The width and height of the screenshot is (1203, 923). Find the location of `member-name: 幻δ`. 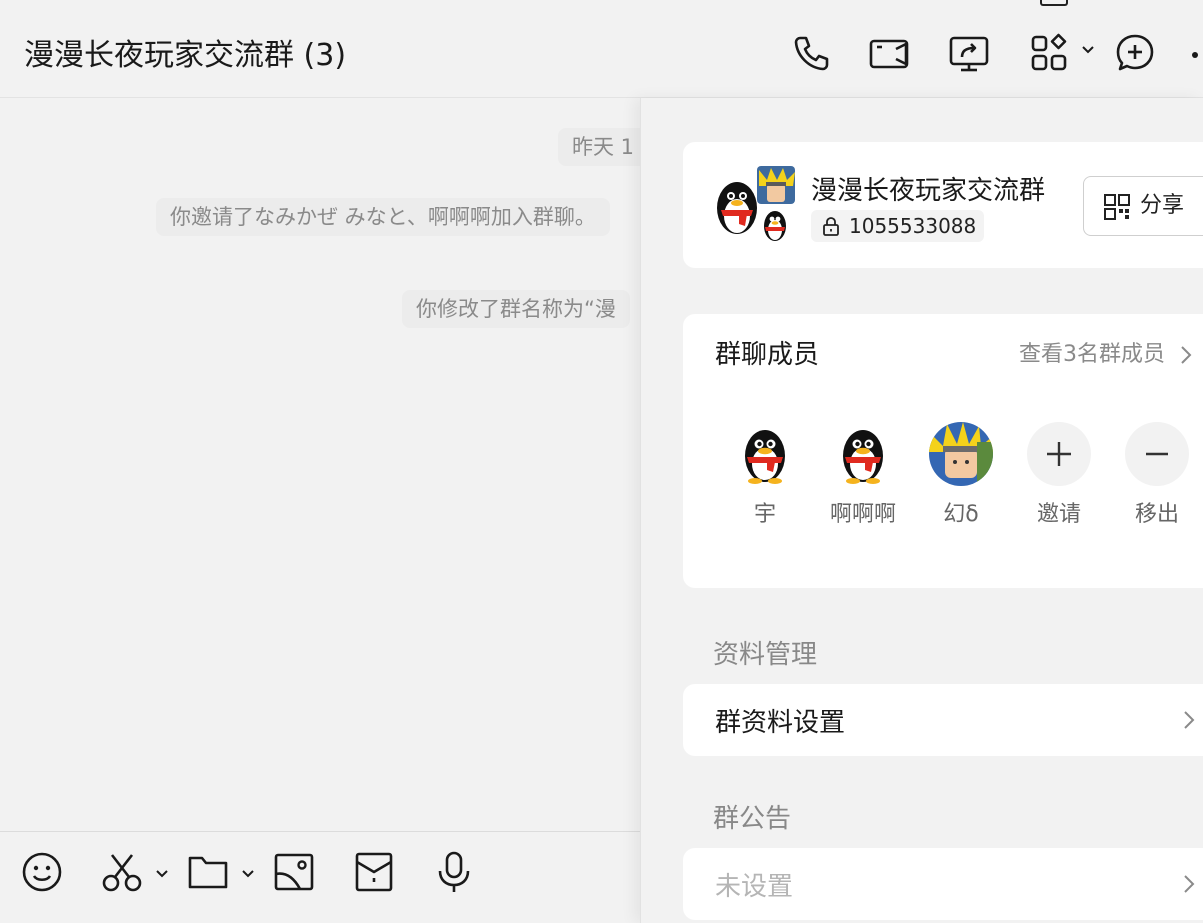

member-name: 幻δ is located at coordinates (961, 514).